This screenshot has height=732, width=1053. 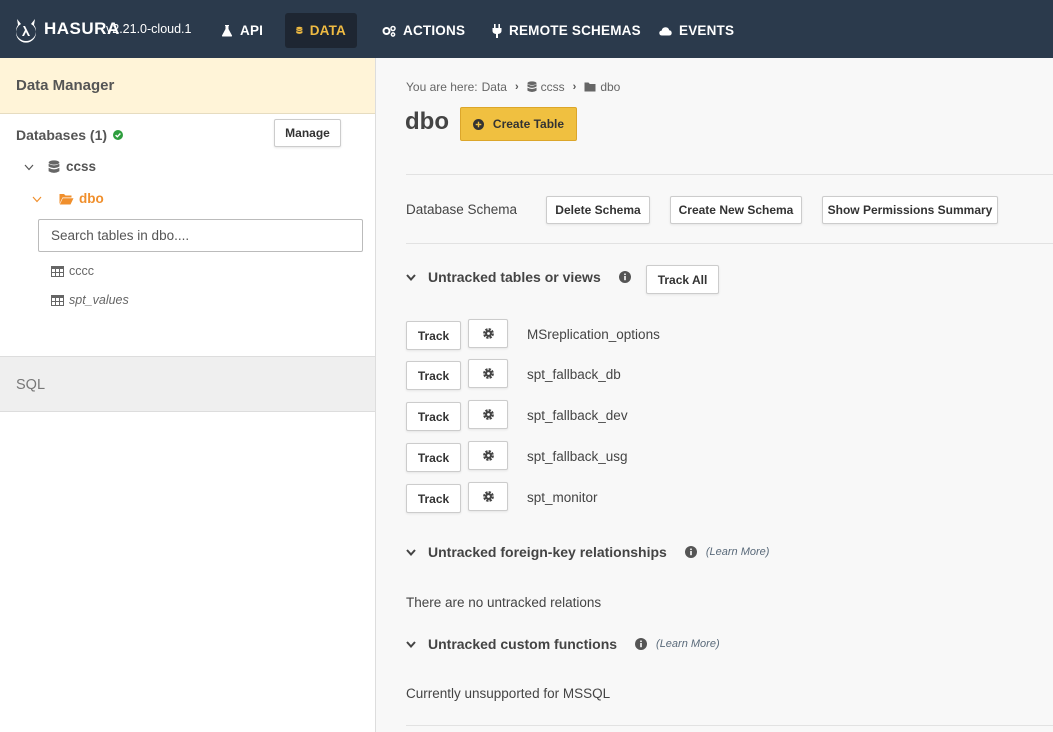 What do you see at coordinates (91, 198) in the screenshot?
I see `schema-name: dbo` at bounding box center [91, 198].